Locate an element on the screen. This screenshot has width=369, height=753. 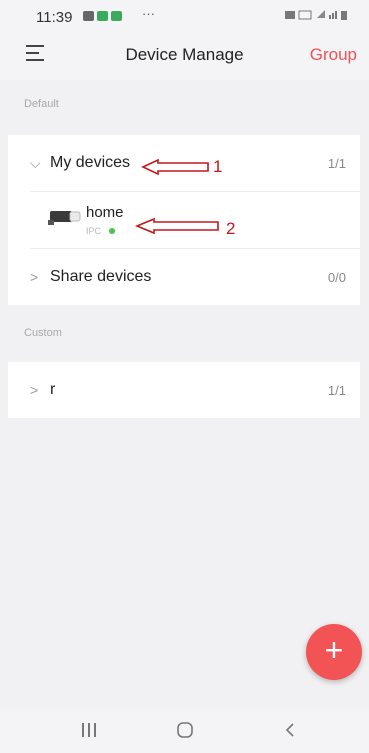
system-navigation-bar is located at coordinates (184, 731).